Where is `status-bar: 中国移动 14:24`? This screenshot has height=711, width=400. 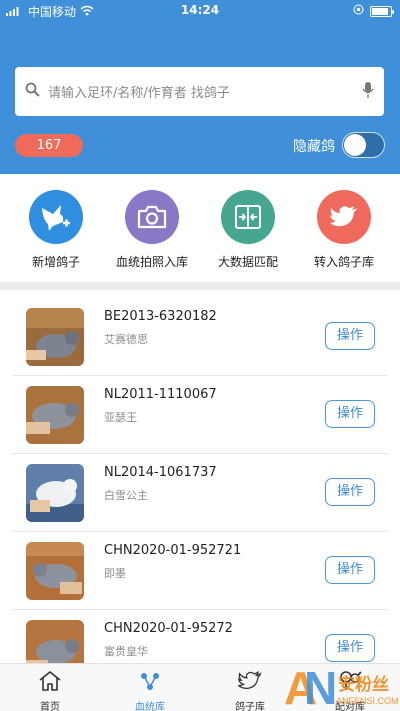 status-bar: 中国移动 14:24 is located at coordinates (200, 11).